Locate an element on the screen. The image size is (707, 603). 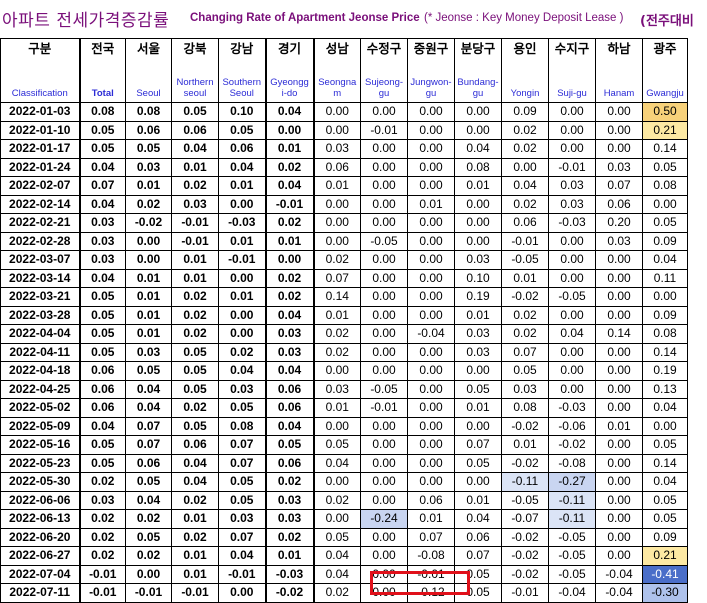
row-date: 2022-05-16 is located at coordinates (40, 445).